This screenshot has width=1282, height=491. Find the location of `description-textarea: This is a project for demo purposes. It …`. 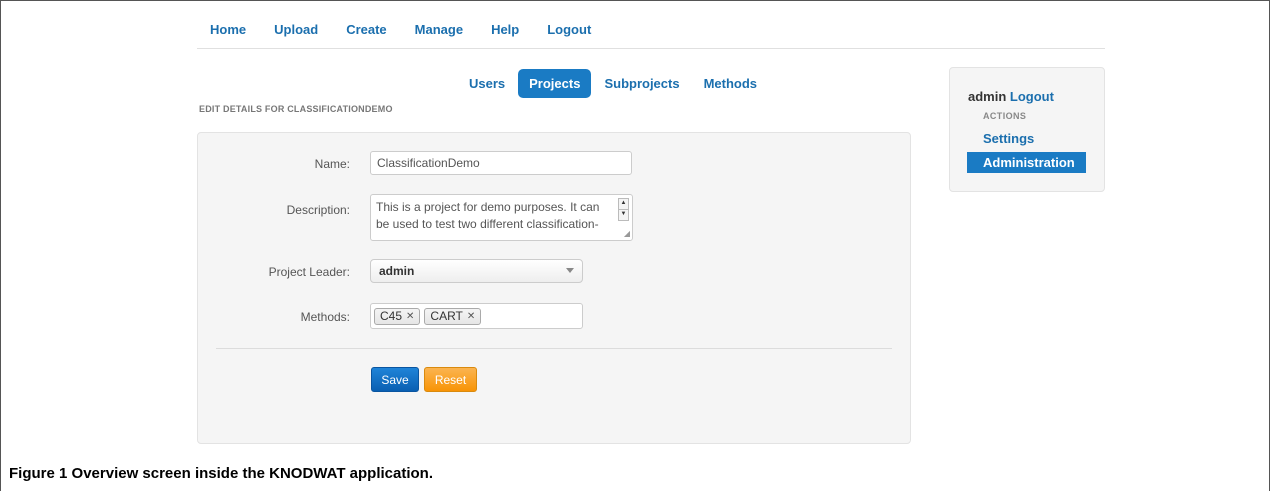

description-textarea: This is a project for demo purposes. It … is located at coordinates (501, 217).